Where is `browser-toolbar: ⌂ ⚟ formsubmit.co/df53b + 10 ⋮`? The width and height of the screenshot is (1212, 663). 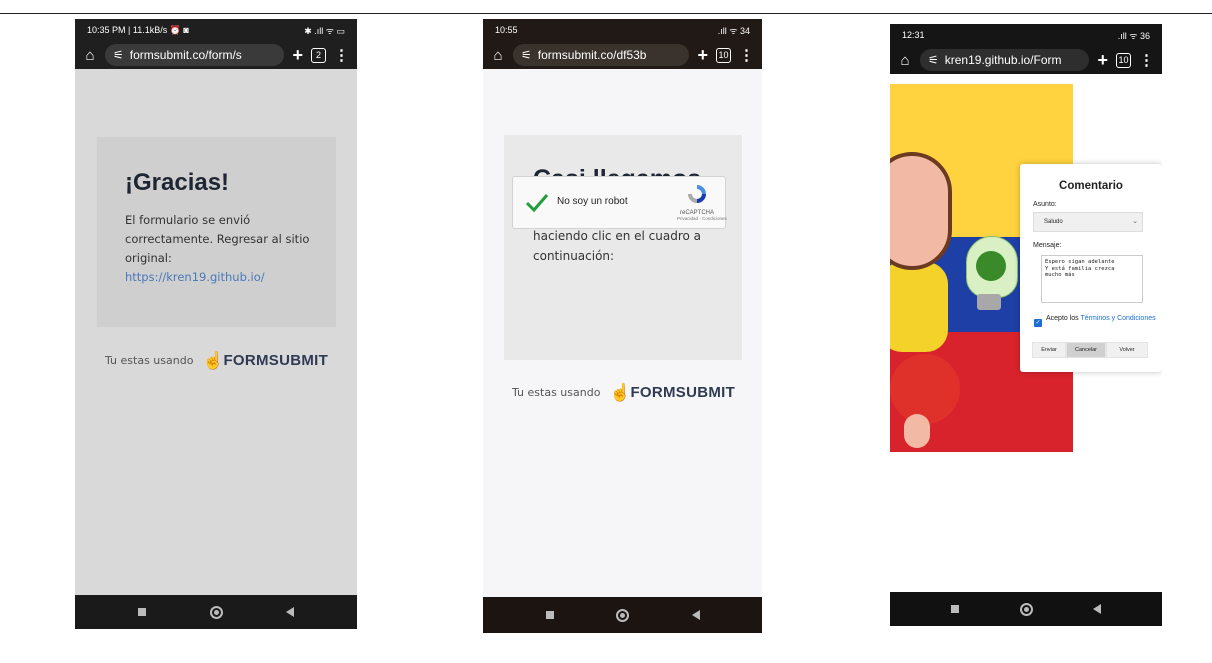 browser-toolbar: ⌂ ⚟ formsubmit.co/df53b + 10 ⋮ is located at coordinates (622, 55).